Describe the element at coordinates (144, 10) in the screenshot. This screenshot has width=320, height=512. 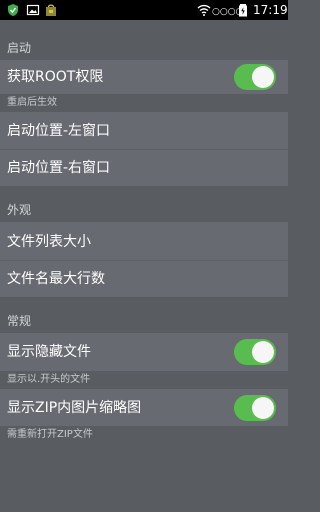
I see `status-bar: ○○○○ 17:19` at that location.